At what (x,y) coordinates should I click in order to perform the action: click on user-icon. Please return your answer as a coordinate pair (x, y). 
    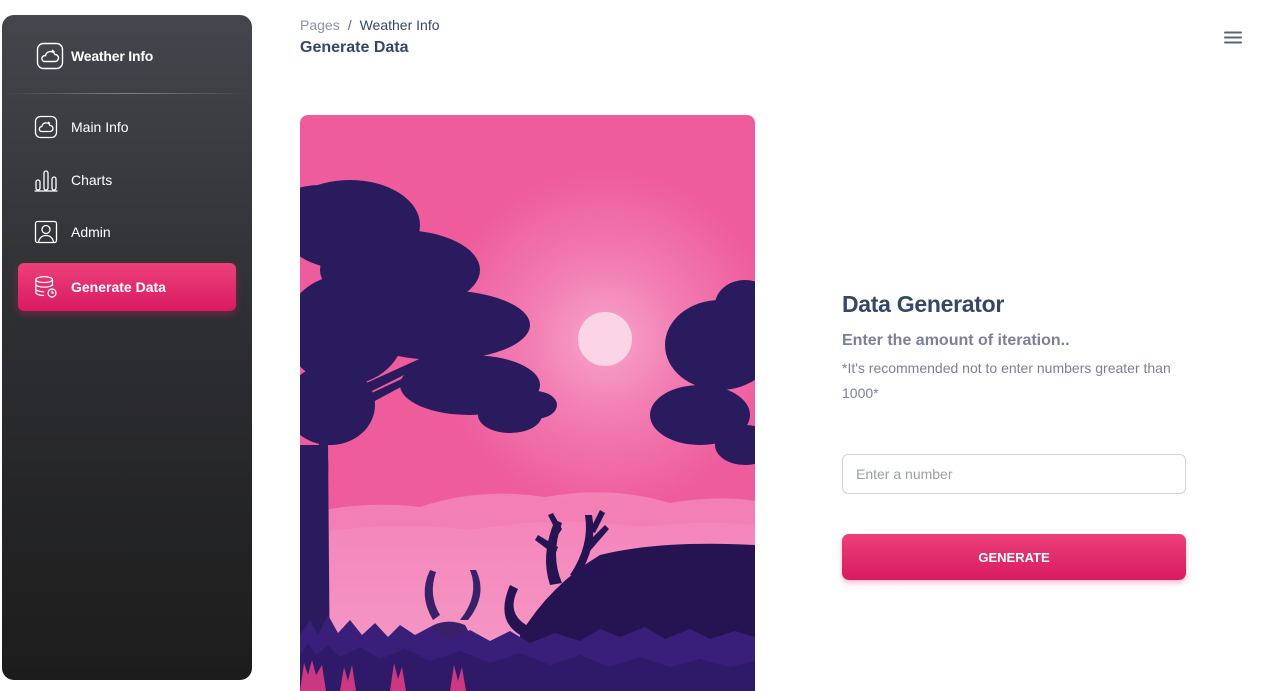
    Looking at the image, I should click on (46, 232).